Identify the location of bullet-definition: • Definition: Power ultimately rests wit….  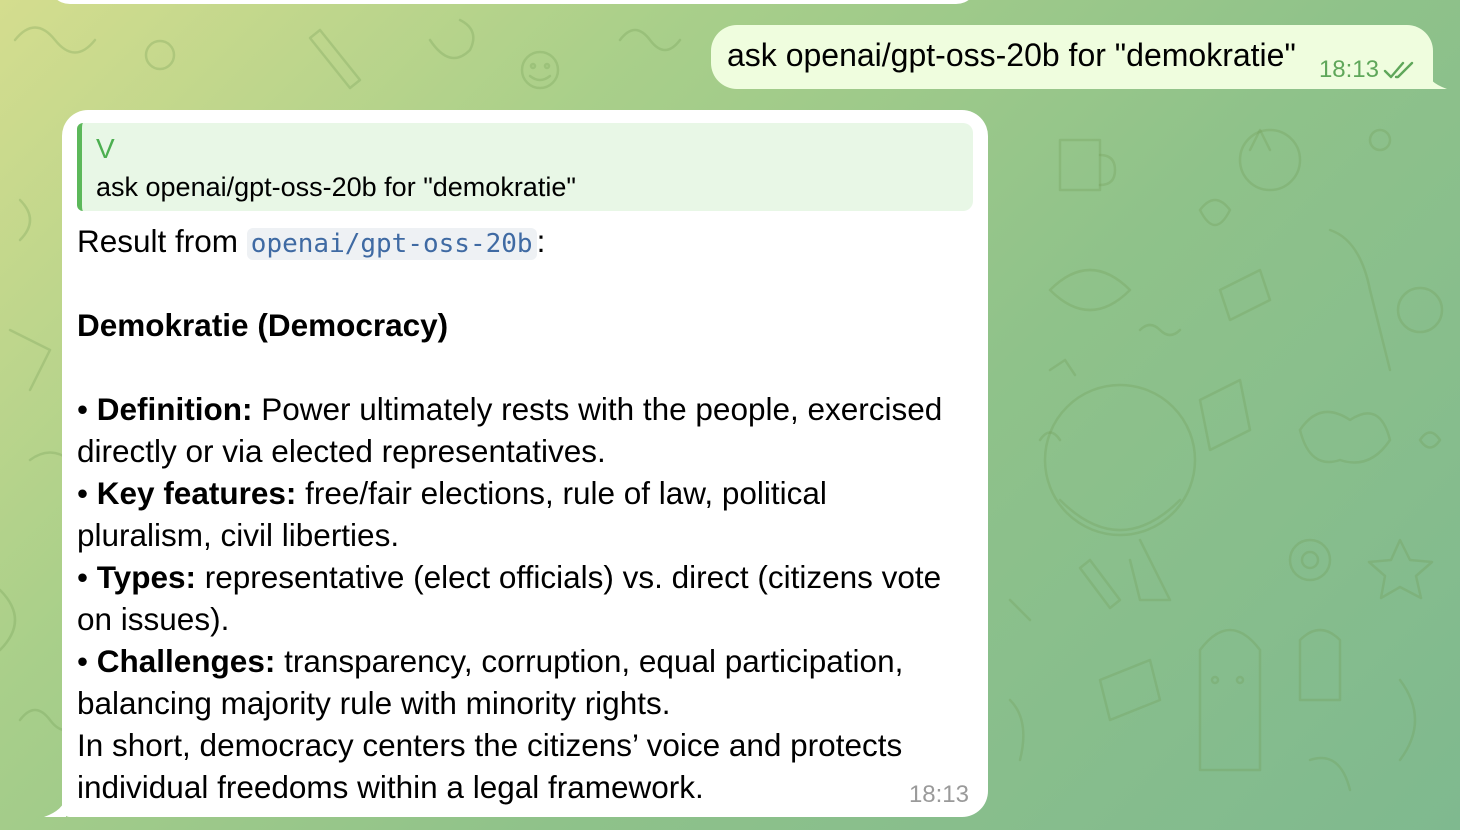
(522, 409).